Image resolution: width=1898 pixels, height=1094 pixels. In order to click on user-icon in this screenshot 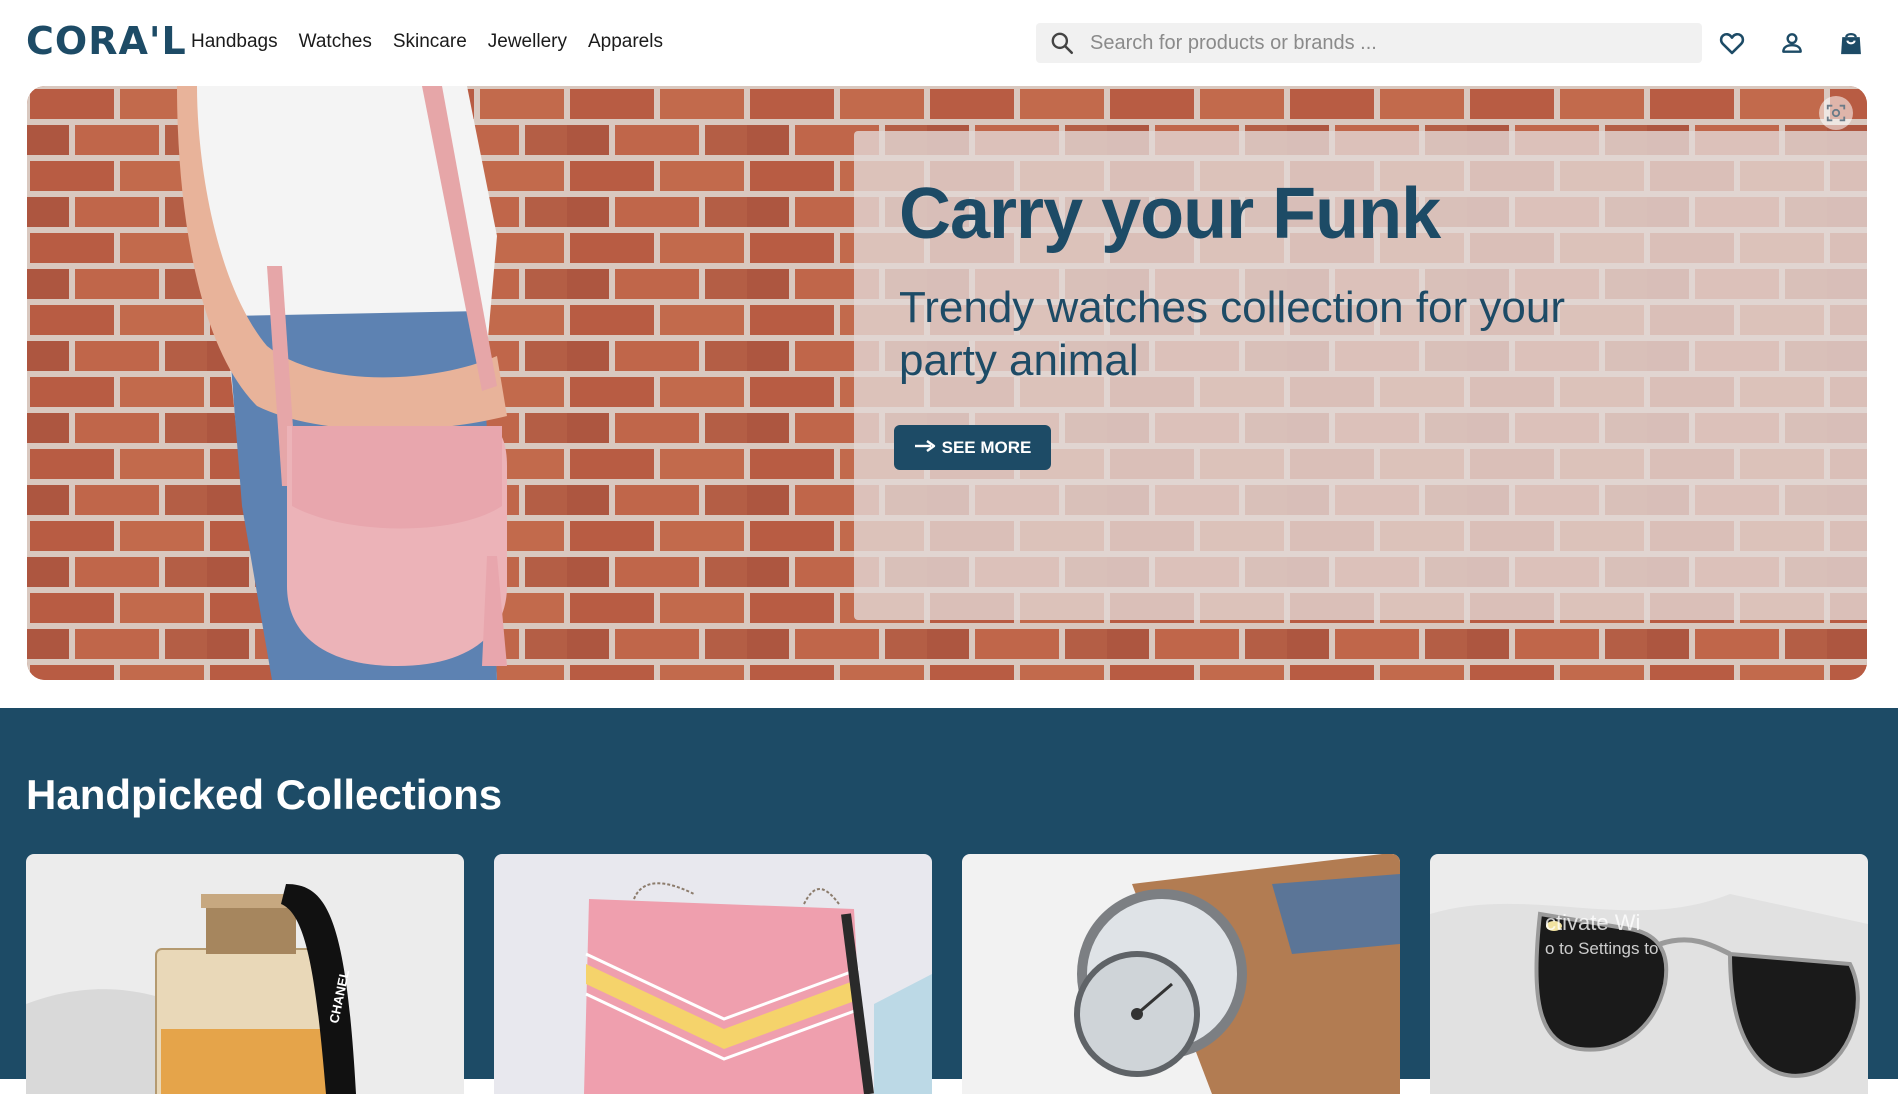, I will do `click(1792, 43)`.